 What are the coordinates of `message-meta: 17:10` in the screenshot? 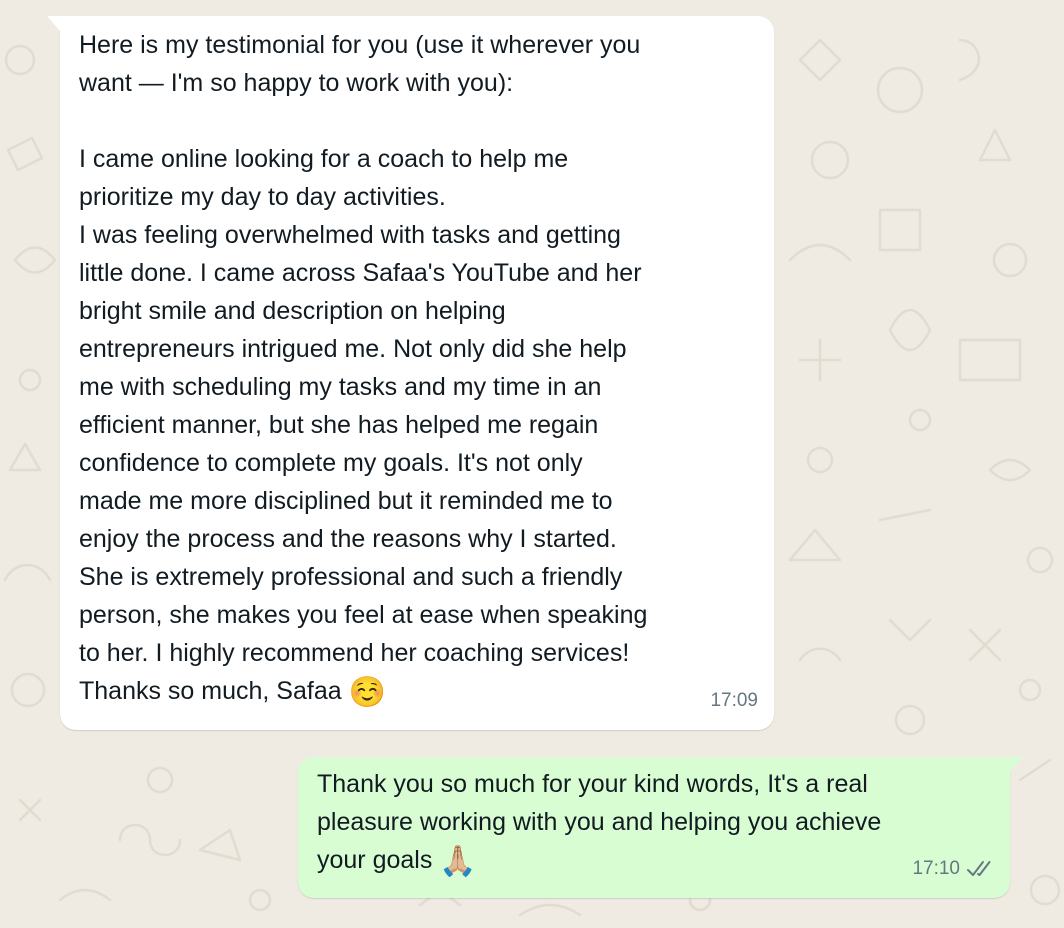 It's located at (953, 869).